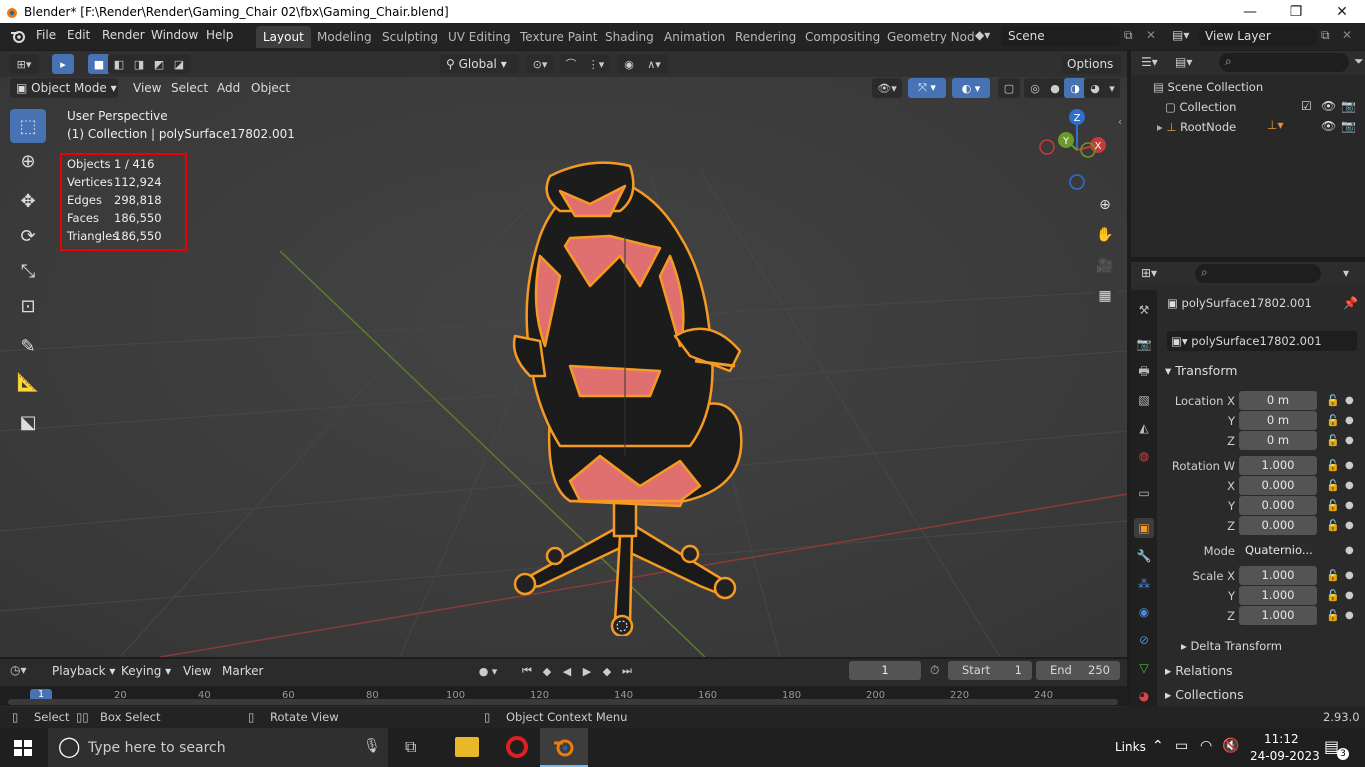  Describe the element at coordinates (1199, 670) in the screenshot. I see `relations-panel: ▸ Relations` at that location.